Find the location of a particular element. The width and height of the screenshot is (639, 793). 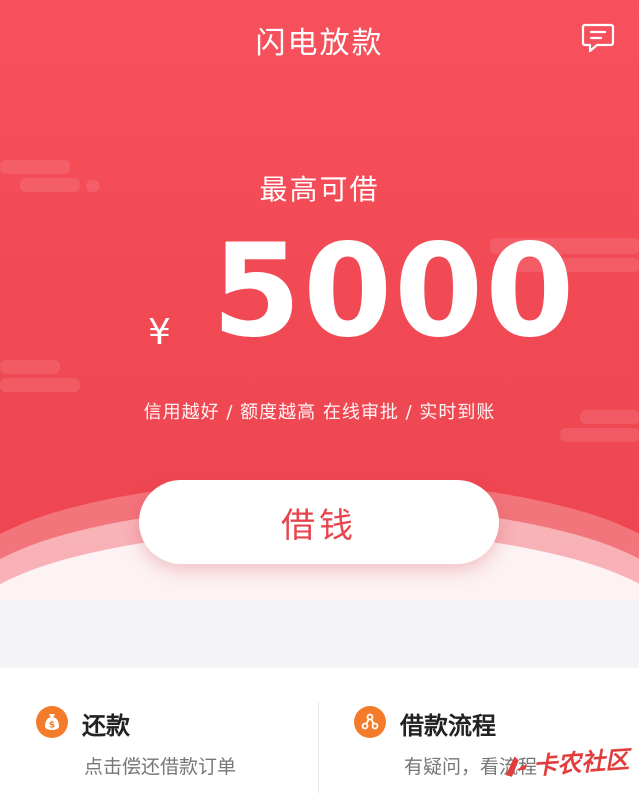

max-amount: 5000 is located at coordinates (394, 291).